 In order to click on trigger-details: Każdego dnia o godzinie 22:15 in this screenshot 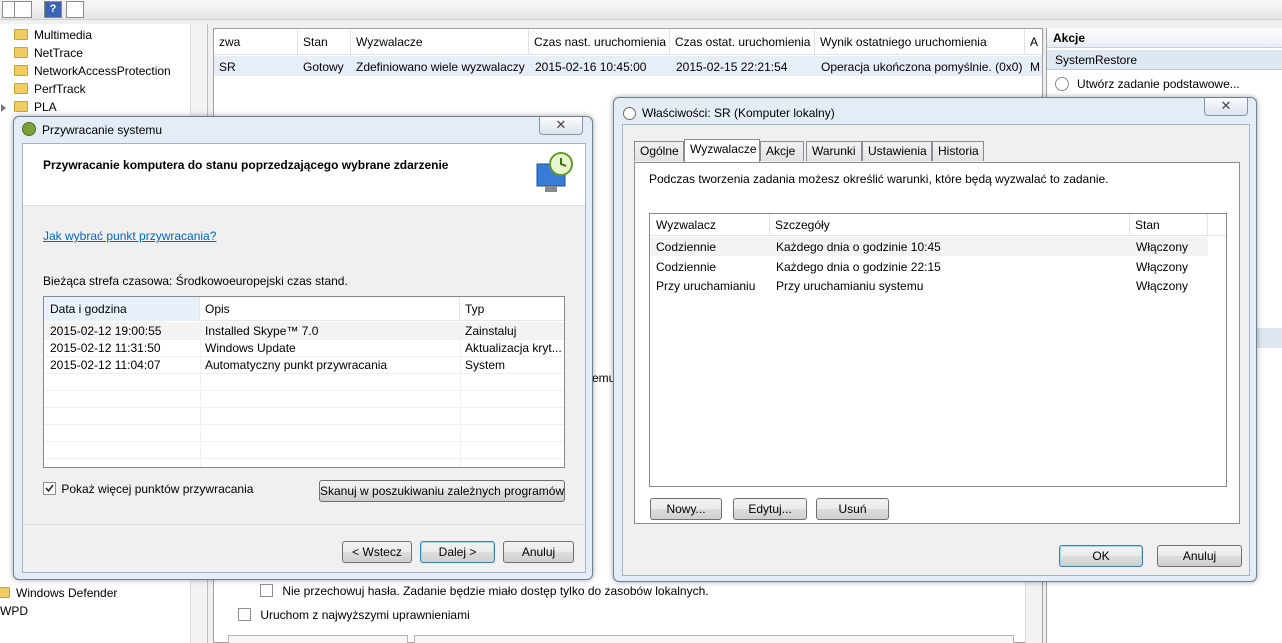, I will do `click(858, 267)`.